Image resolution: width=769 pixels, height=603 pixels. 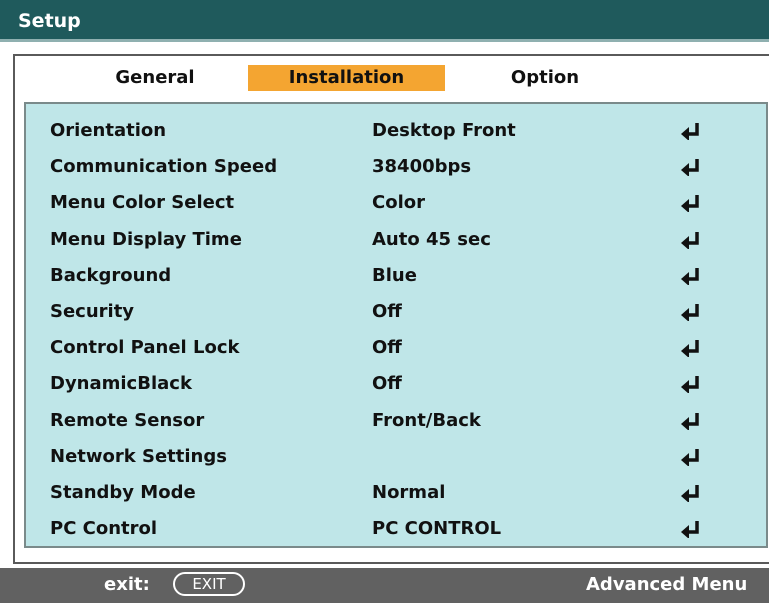 I want to click on tab-option: Option, so click(x=545, y=78).